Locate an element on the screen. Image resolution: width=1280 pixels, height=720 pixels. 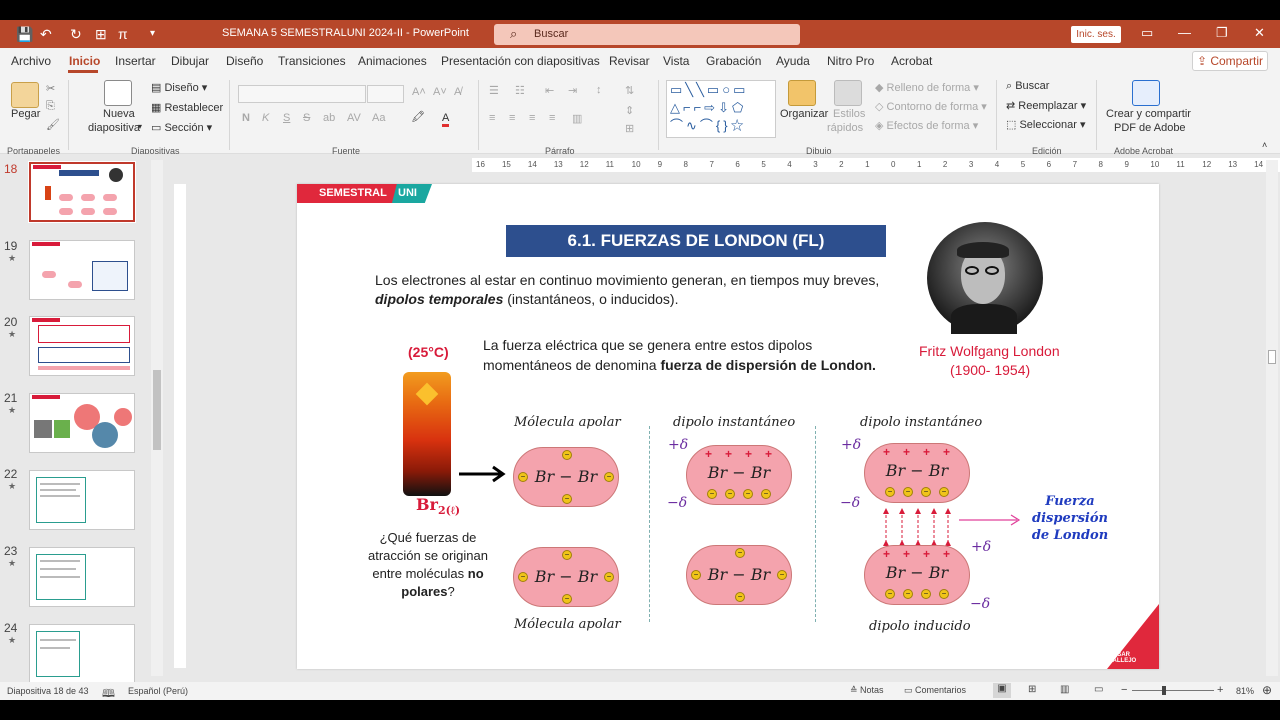
tab-animaciones: Animaciones is located at coordinates (392, 61).